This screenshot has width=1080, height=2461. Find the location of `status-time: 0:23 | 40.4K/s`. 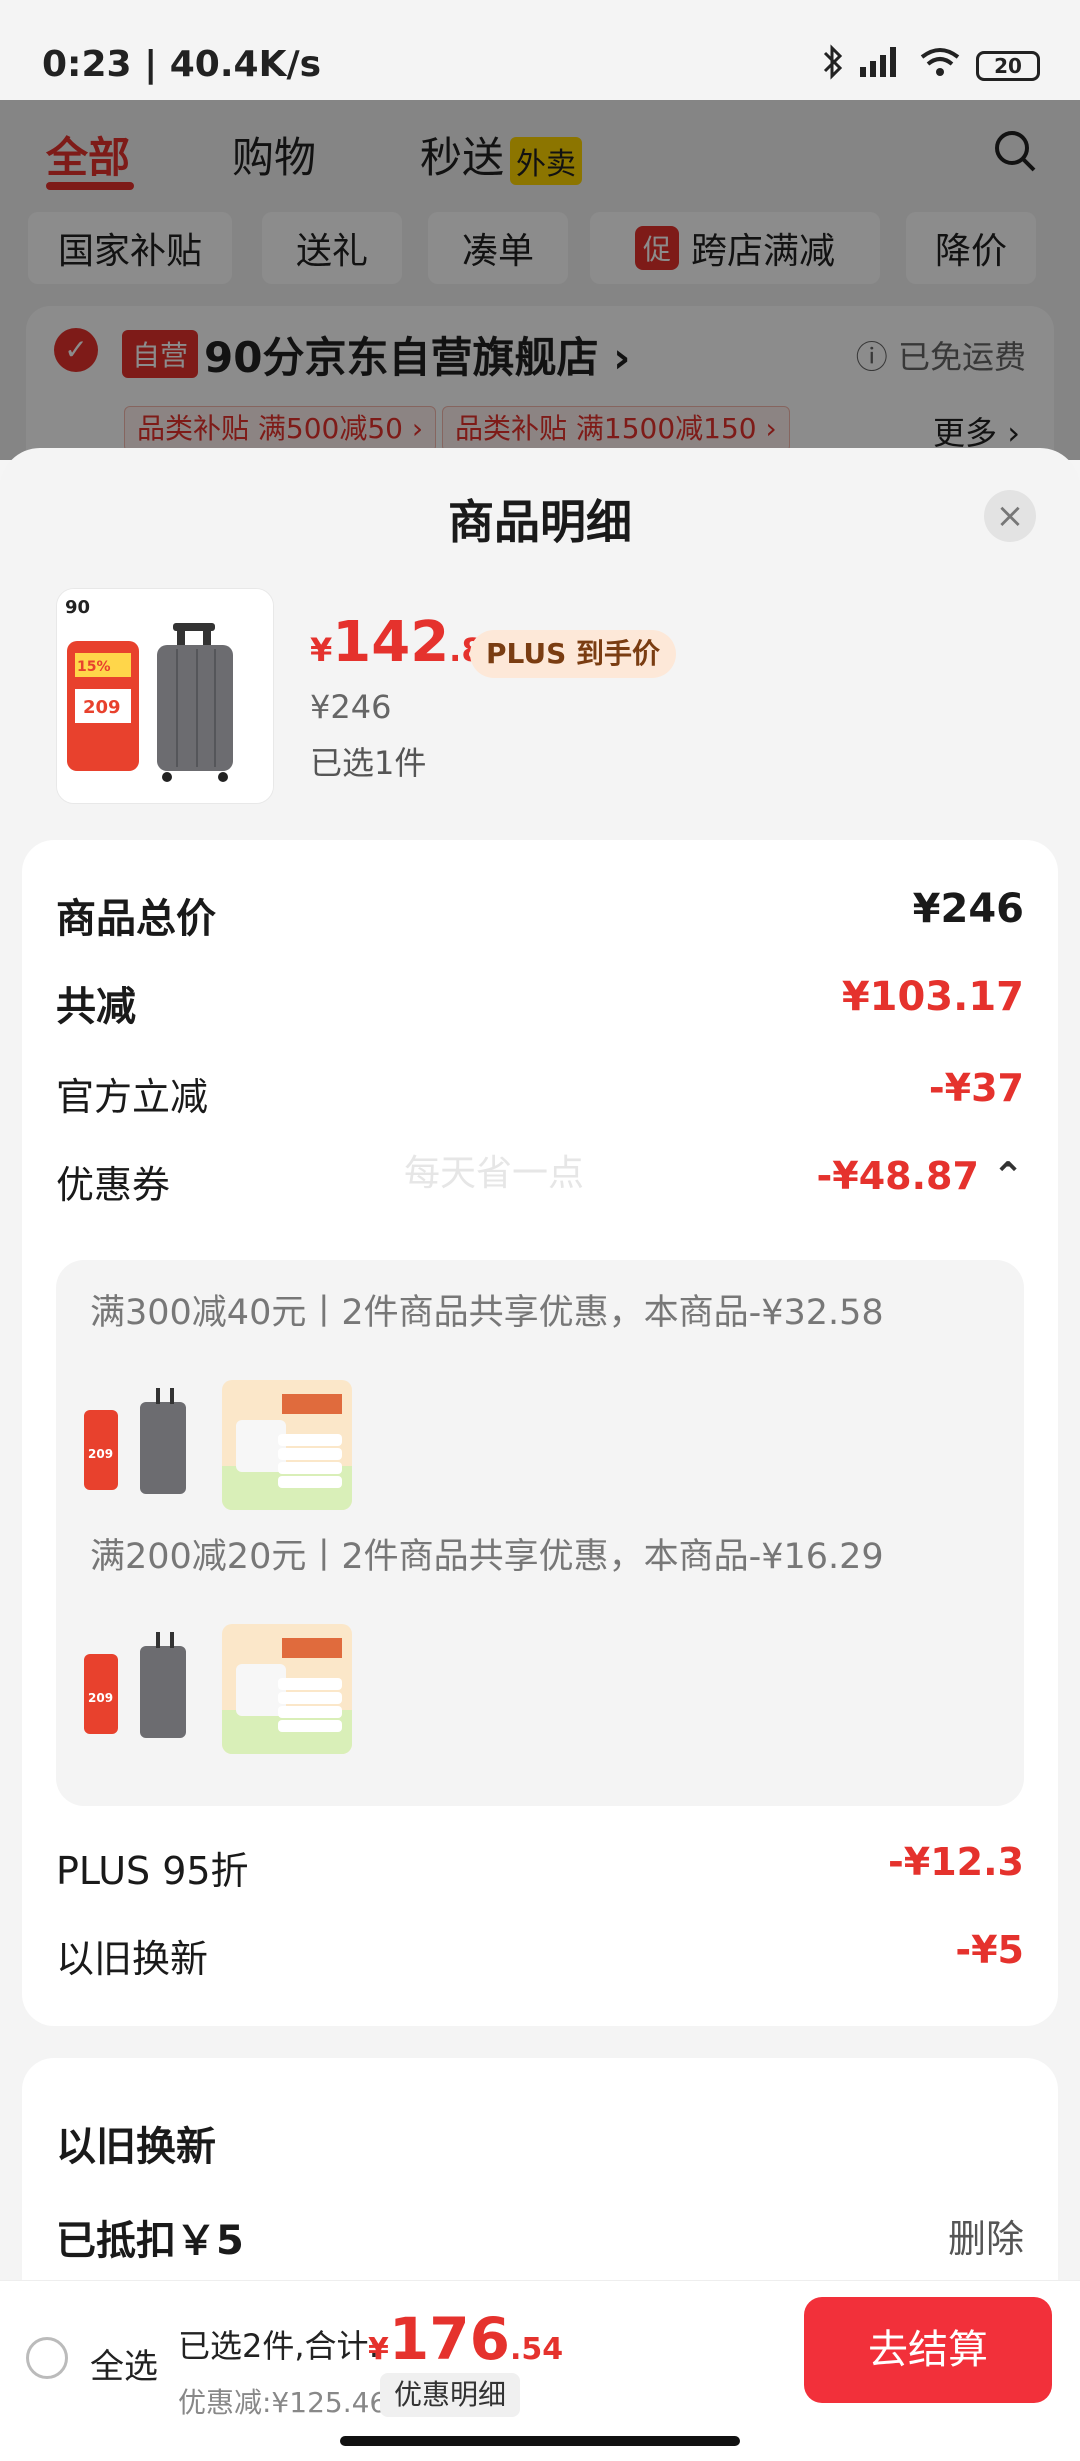

status-time: 0:23 | 40.4K/s is located at coordinates (182, 64).